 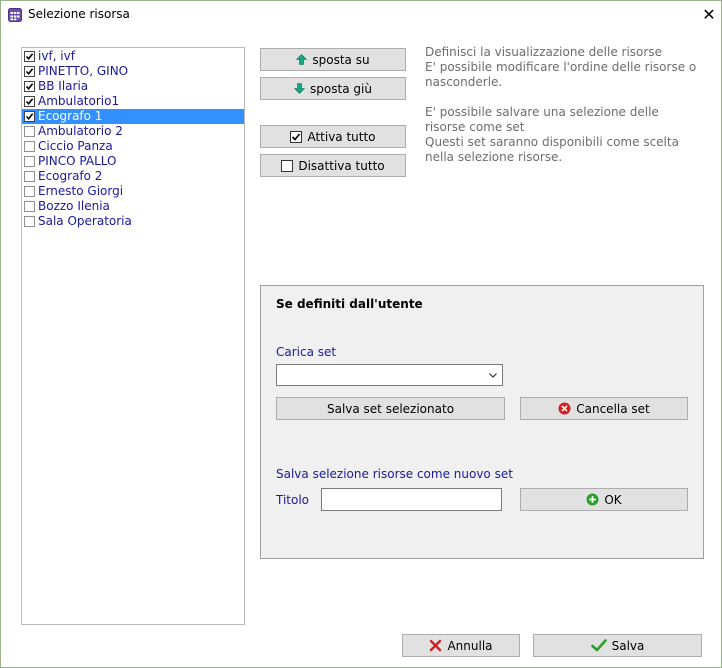 What do you see at coordinates (77, 161) in the screenshot?
I see `list-item-label: PINCO PALLO` at bounding box center [77, 161].